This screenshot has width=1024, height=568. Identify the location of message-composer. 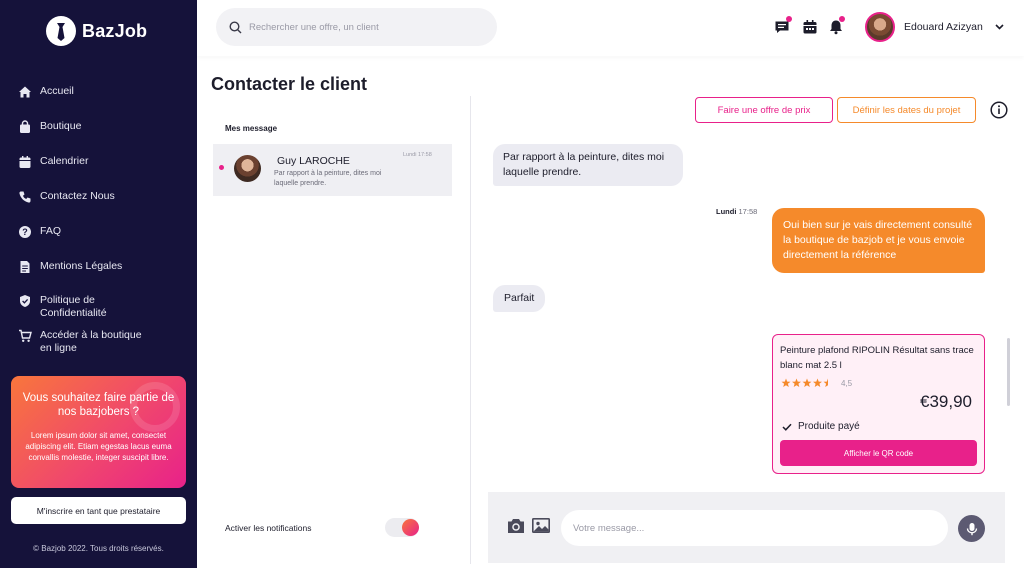
(746, 527).